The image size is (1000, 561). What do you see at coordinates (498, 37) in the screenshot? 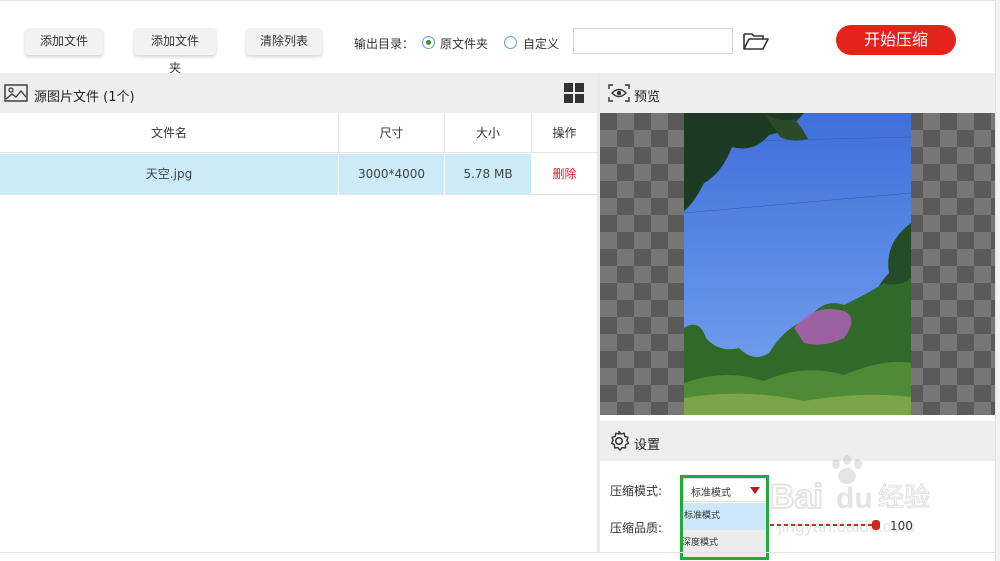
I see `toolbar: 添加文件 添加文件夹 清除列表 输出目录： 原文件夹 自定义 开始压缩` at bounding box center [498, 37].